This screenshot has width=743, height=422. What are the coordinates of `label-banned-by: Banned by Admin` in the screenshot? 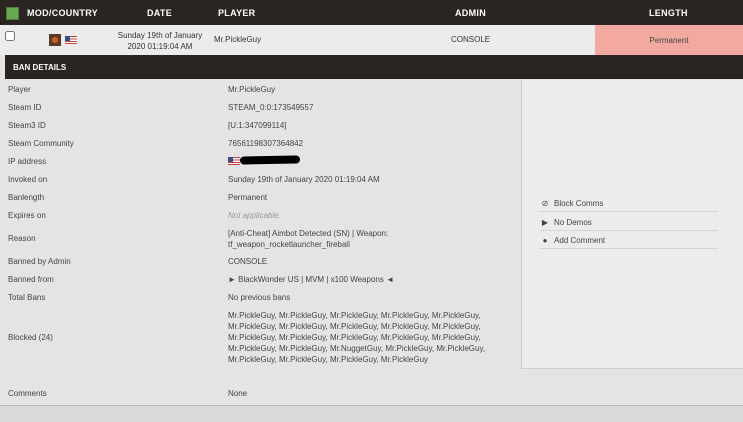 It's located at (39, 261).